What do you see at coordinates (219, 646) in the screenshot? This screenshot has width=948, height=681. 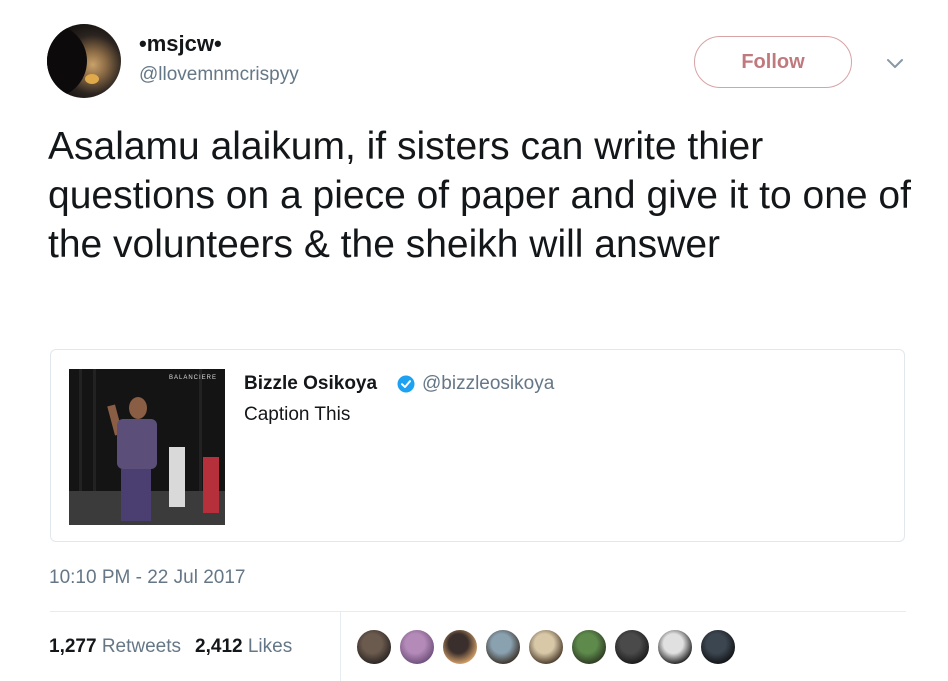 I see `likes-count: 2,412` at bounding box center [219, 646].